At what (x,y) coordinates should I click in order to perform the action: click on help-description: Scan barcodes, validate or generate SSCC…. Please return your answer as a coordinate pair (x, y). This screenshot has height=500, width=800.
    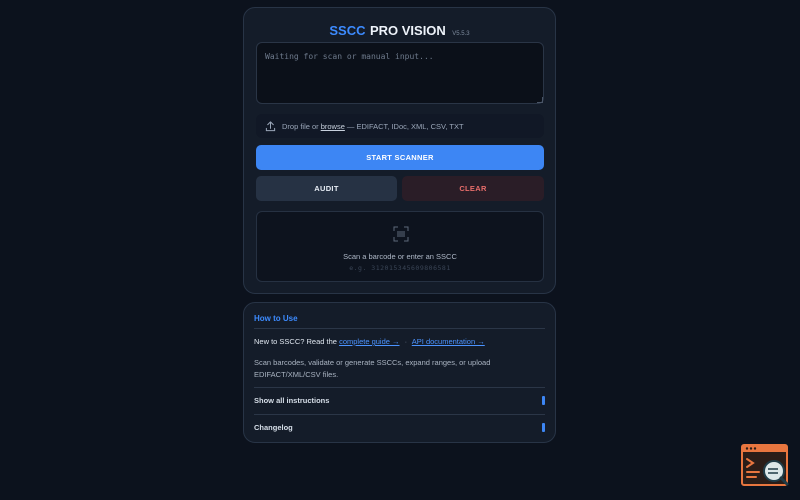
    Looking at the image, I should click on (372, 368).